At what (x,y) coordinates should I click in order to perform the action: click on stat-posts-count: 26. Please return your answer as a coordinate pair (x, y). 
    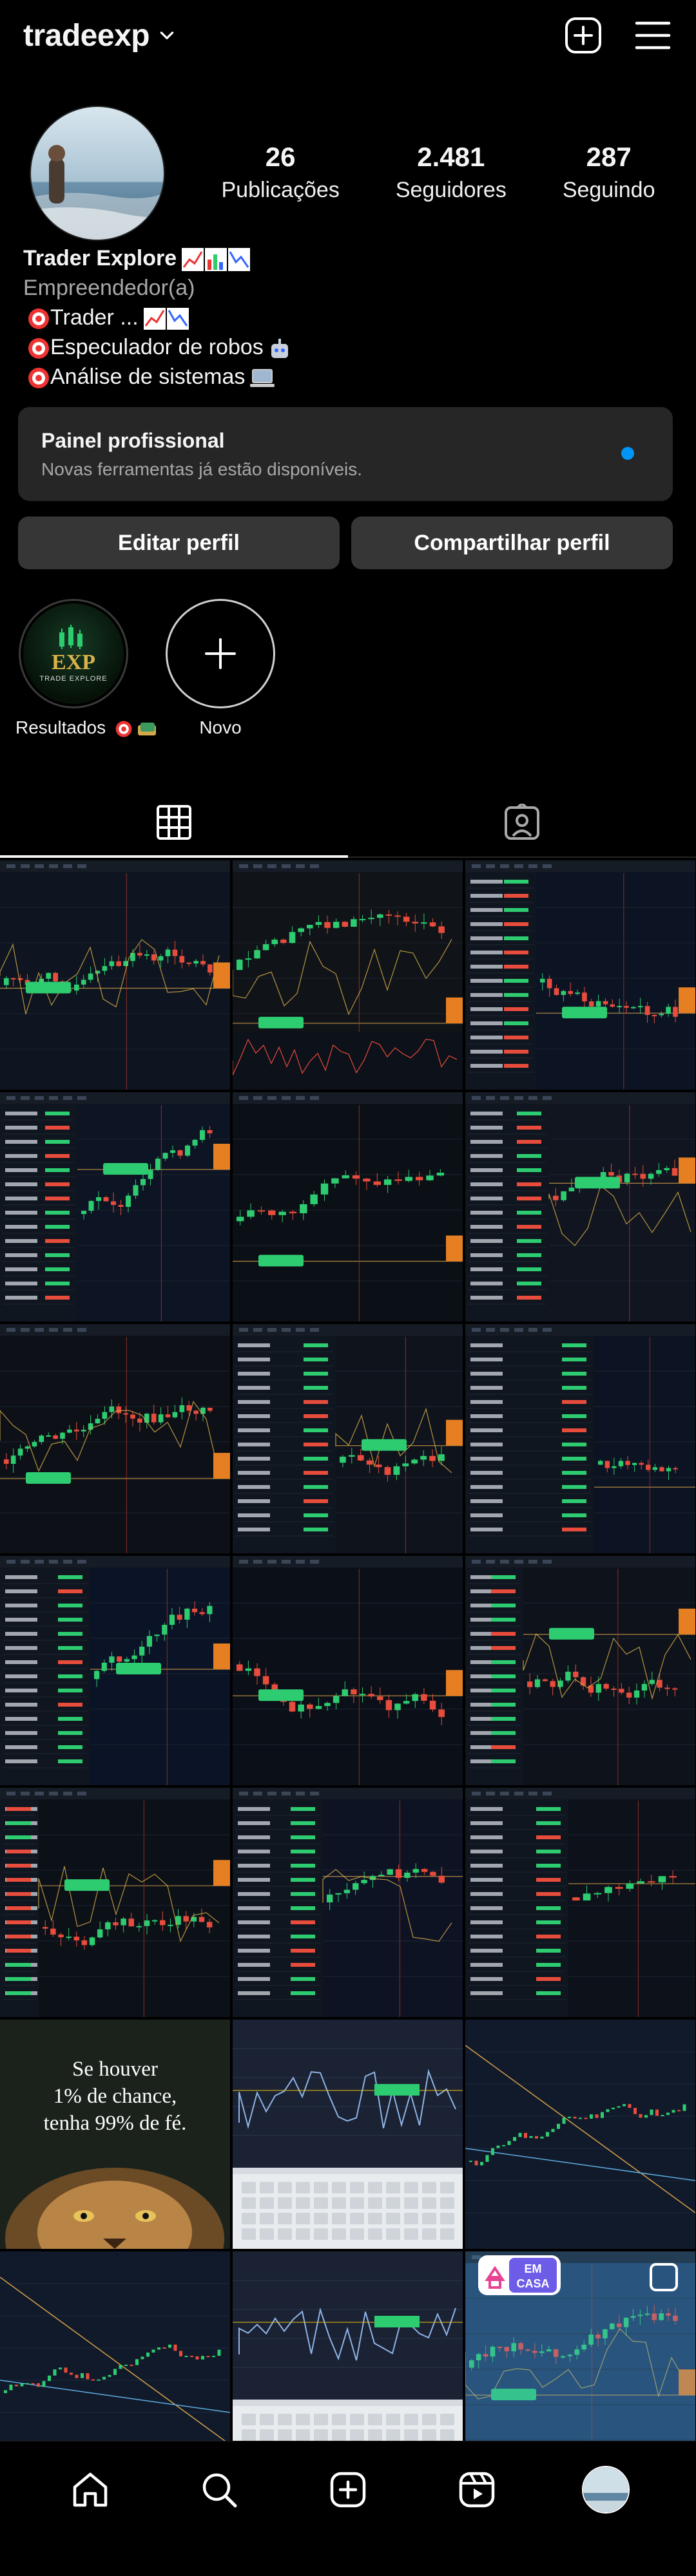
    Looking at the image, I should click on (280, 157).